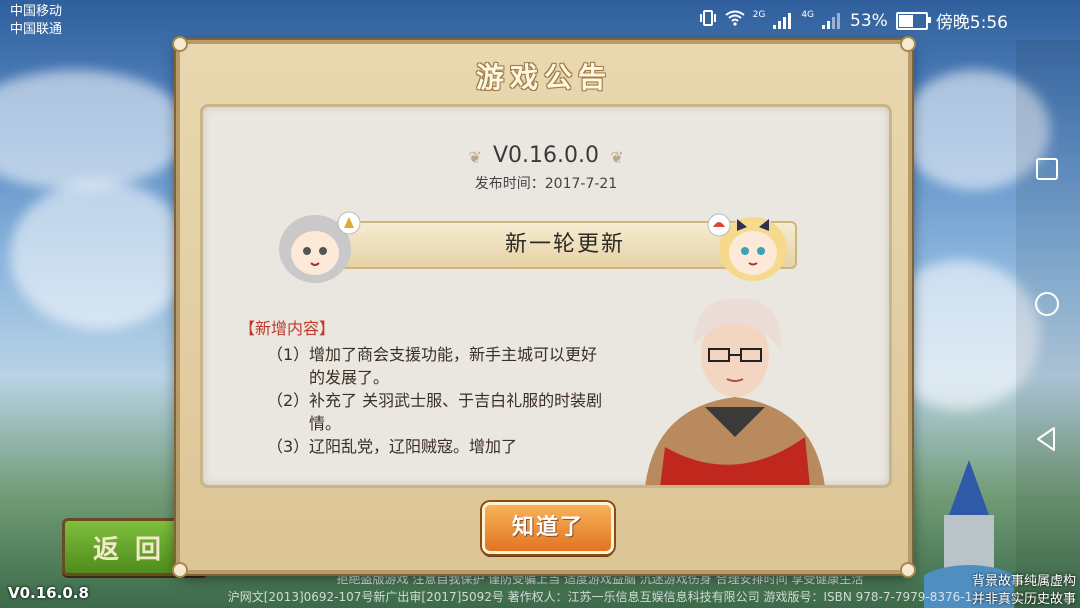  What do you see at coordinates (36, 21) in the screenshot?
I see `carrier-info: 中国移动 中国联通` at bounding box center [36, 21].